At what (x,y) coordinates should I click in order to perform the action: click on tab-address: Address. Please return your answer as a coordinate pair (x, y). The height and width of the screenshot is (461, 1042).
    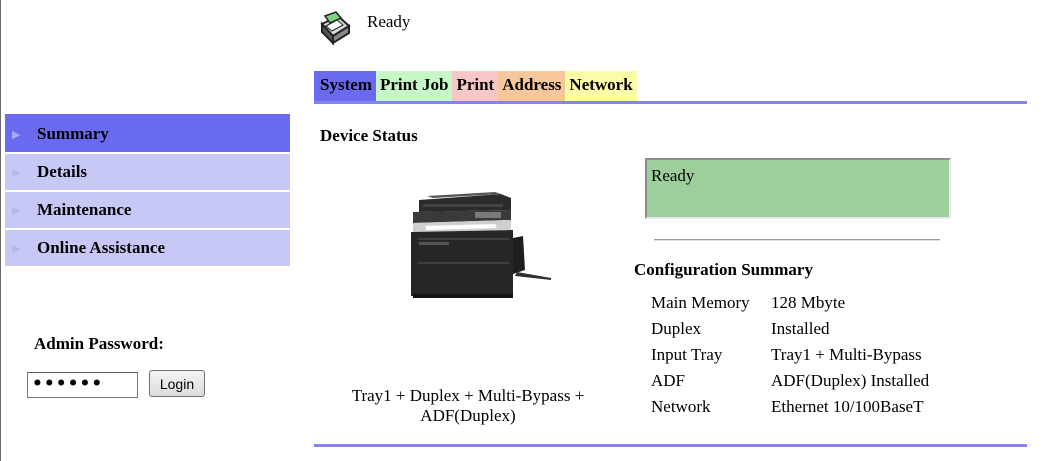
    Looking at the image, I should click on (532, 86).